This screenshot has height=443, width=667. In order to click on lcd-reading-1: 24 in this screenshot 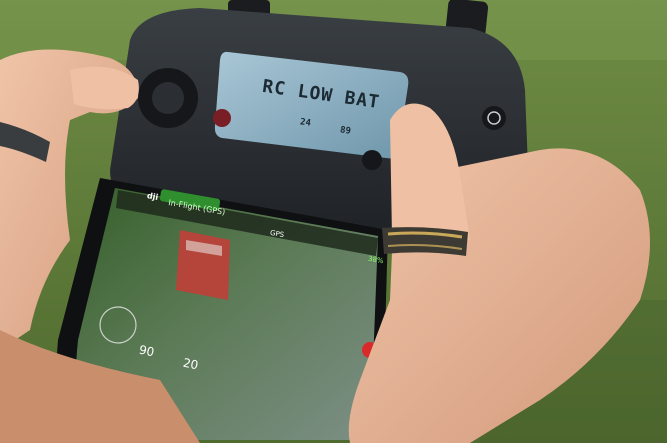, I will do `click(305, 123)`.